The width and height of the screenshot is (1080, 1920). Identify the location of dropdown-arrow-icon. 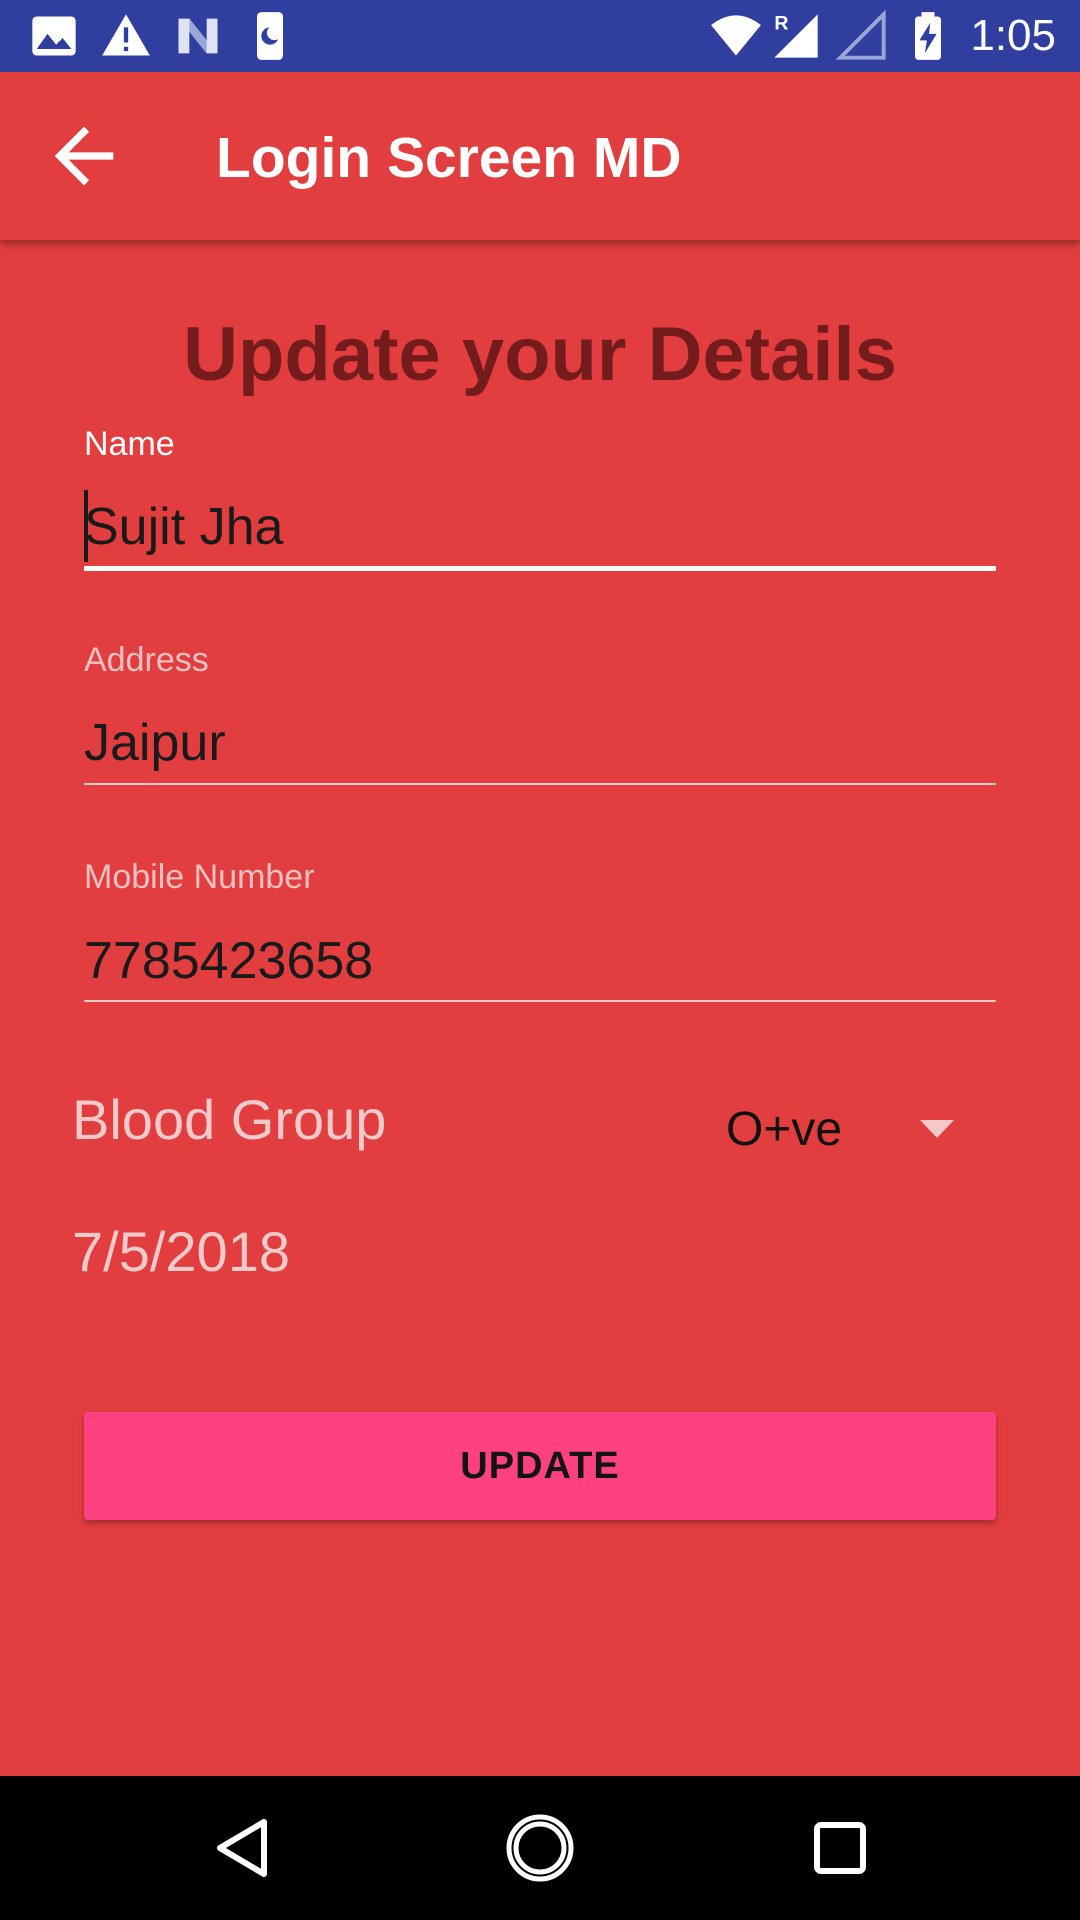
(937, 1129).